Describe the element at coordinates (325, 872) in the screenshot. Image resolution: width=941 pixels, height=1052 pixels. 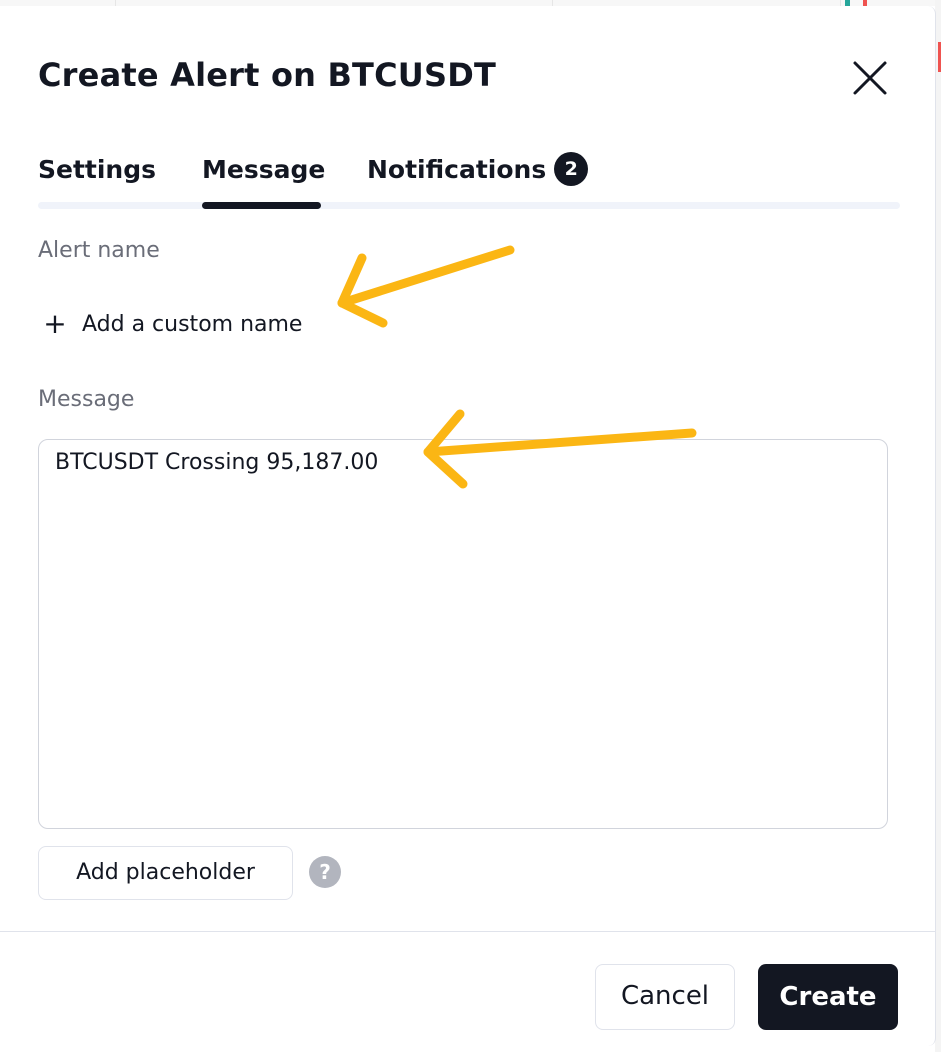
I see `help-icon: ?` at that location.